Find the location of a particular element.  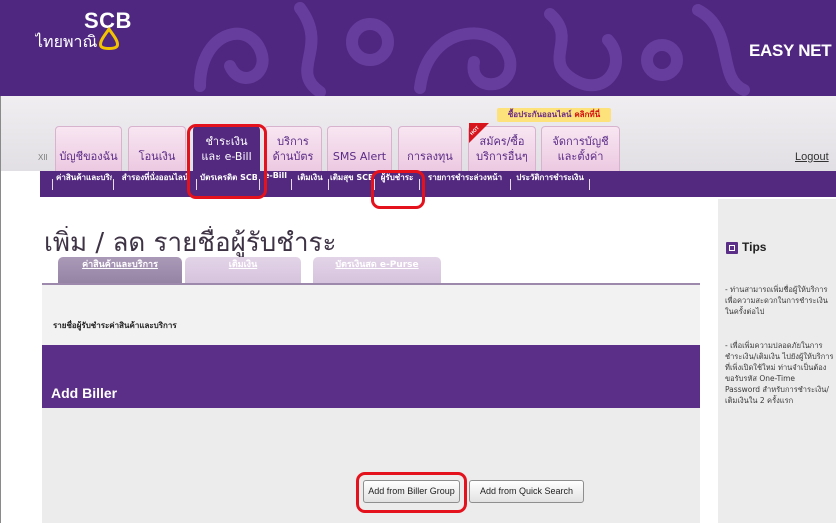

promo-text: ซื้อประกันออนไลน์ is located at coordinates (539, 114).